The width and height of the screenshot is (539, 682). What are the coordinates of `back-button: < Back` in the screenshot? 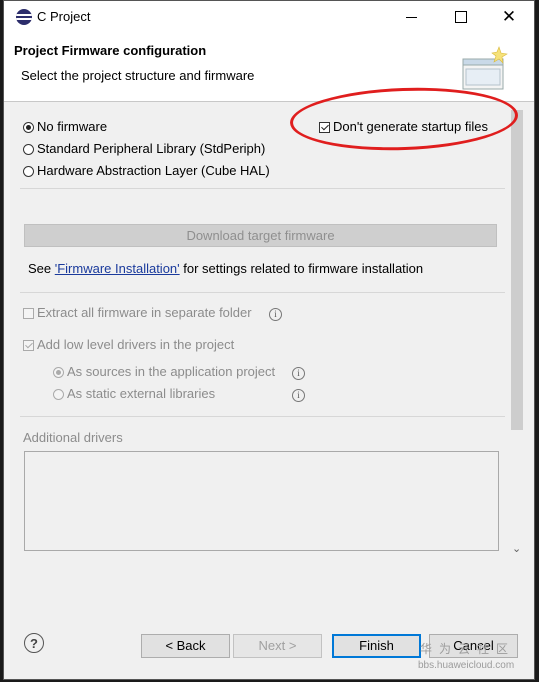 It's located at (185, 646).